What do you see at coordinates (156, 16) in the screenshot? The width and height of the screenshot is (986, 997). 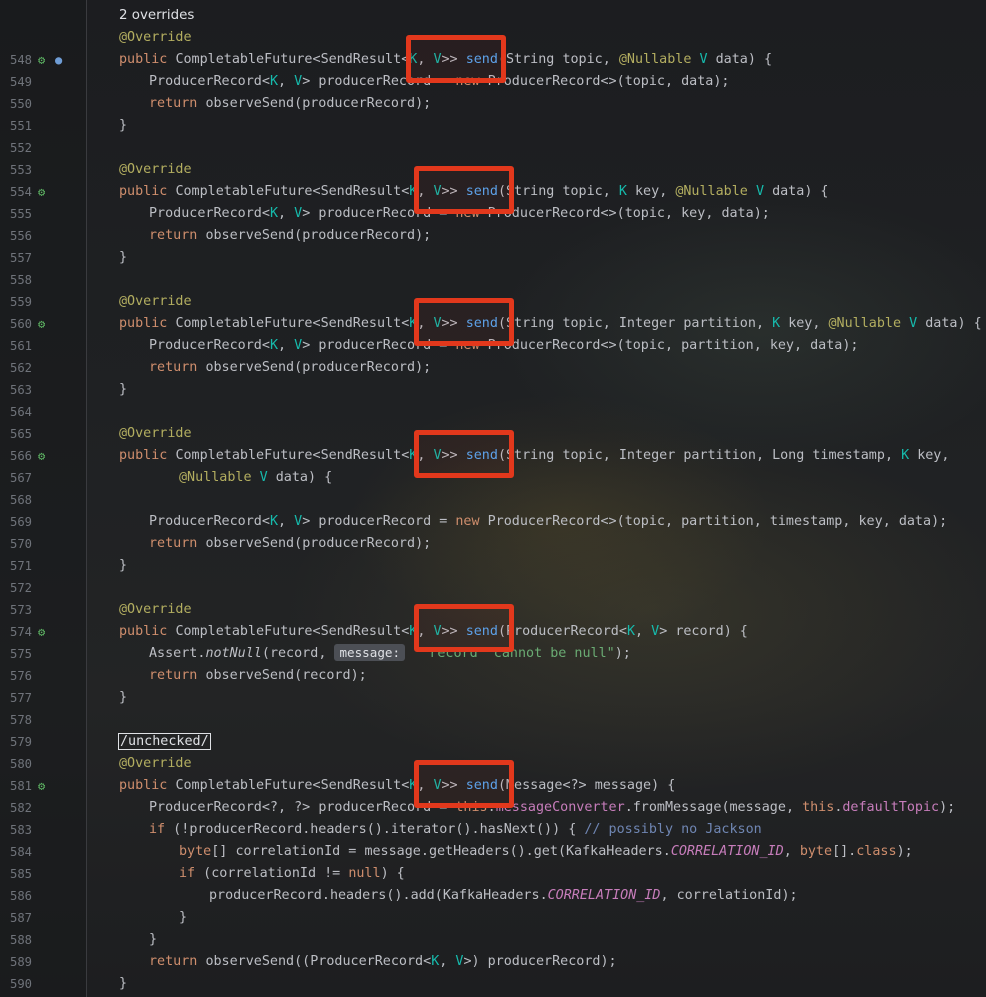 I see `overrides-hint: 2 overrides` at bounding box center [156, 16].